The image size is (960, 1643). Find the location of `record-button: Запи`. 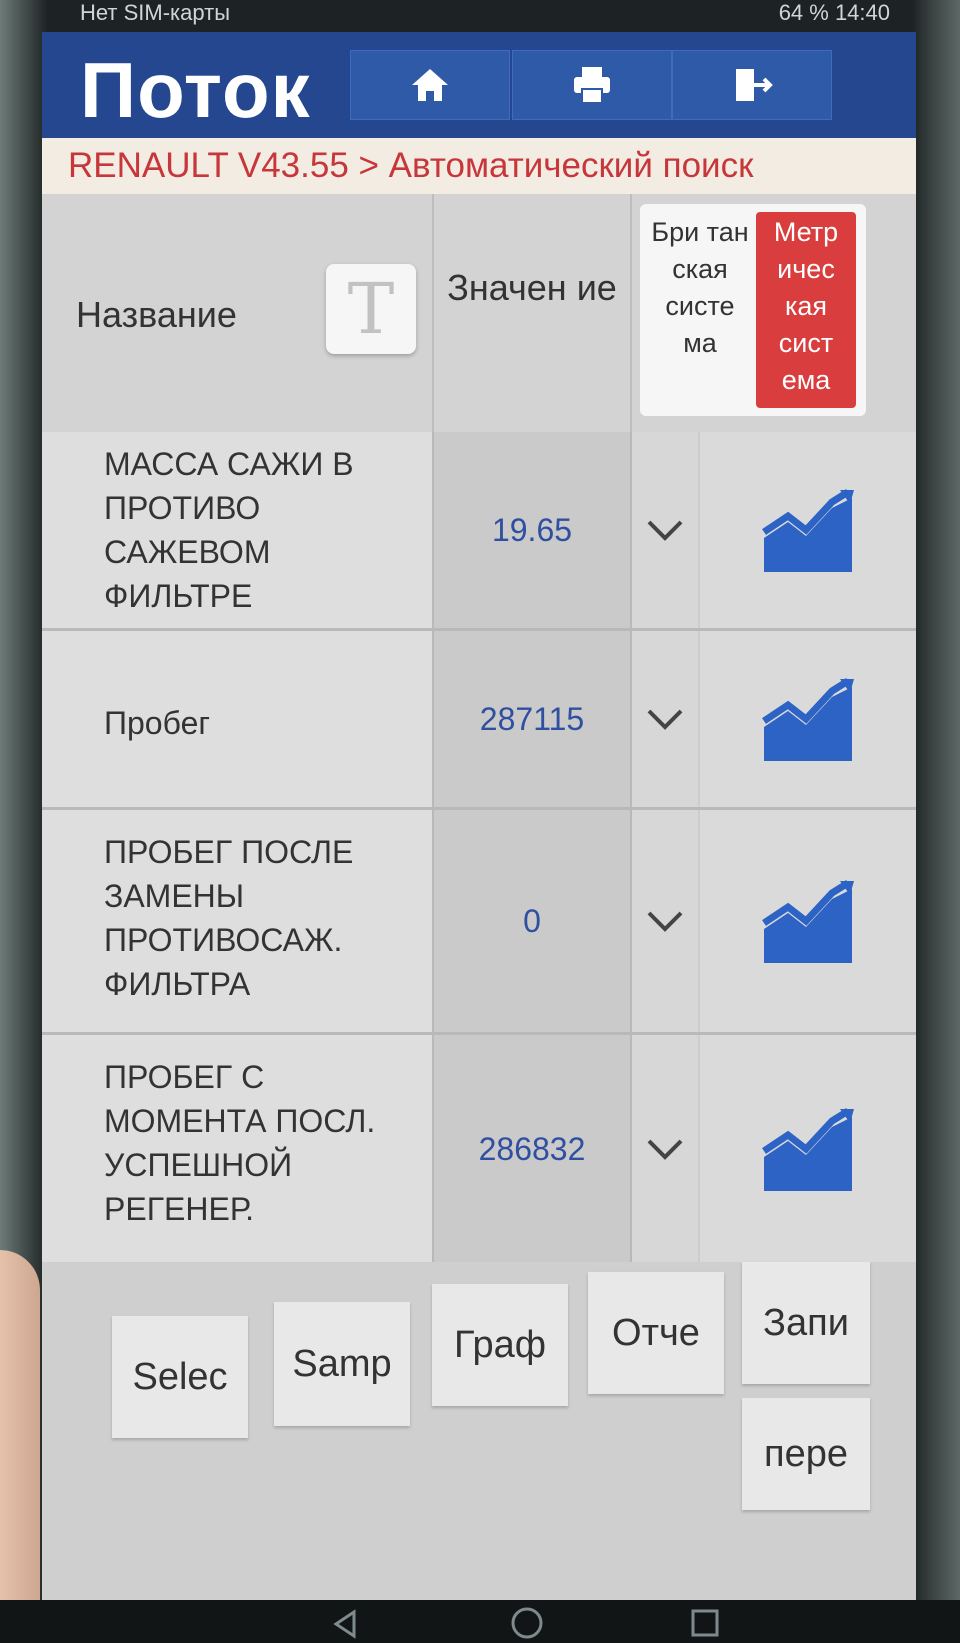

record-button: Запи is located at coordinates (806, 1323).